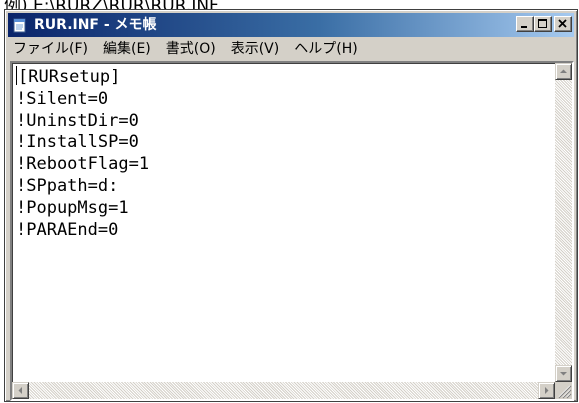 The height and width of the screenshot is (403, 579). What do you see at coordinates (129, 49) in the screenshot?
I see `menu-edit: 編集(E)` at bounding box center [129, 49].